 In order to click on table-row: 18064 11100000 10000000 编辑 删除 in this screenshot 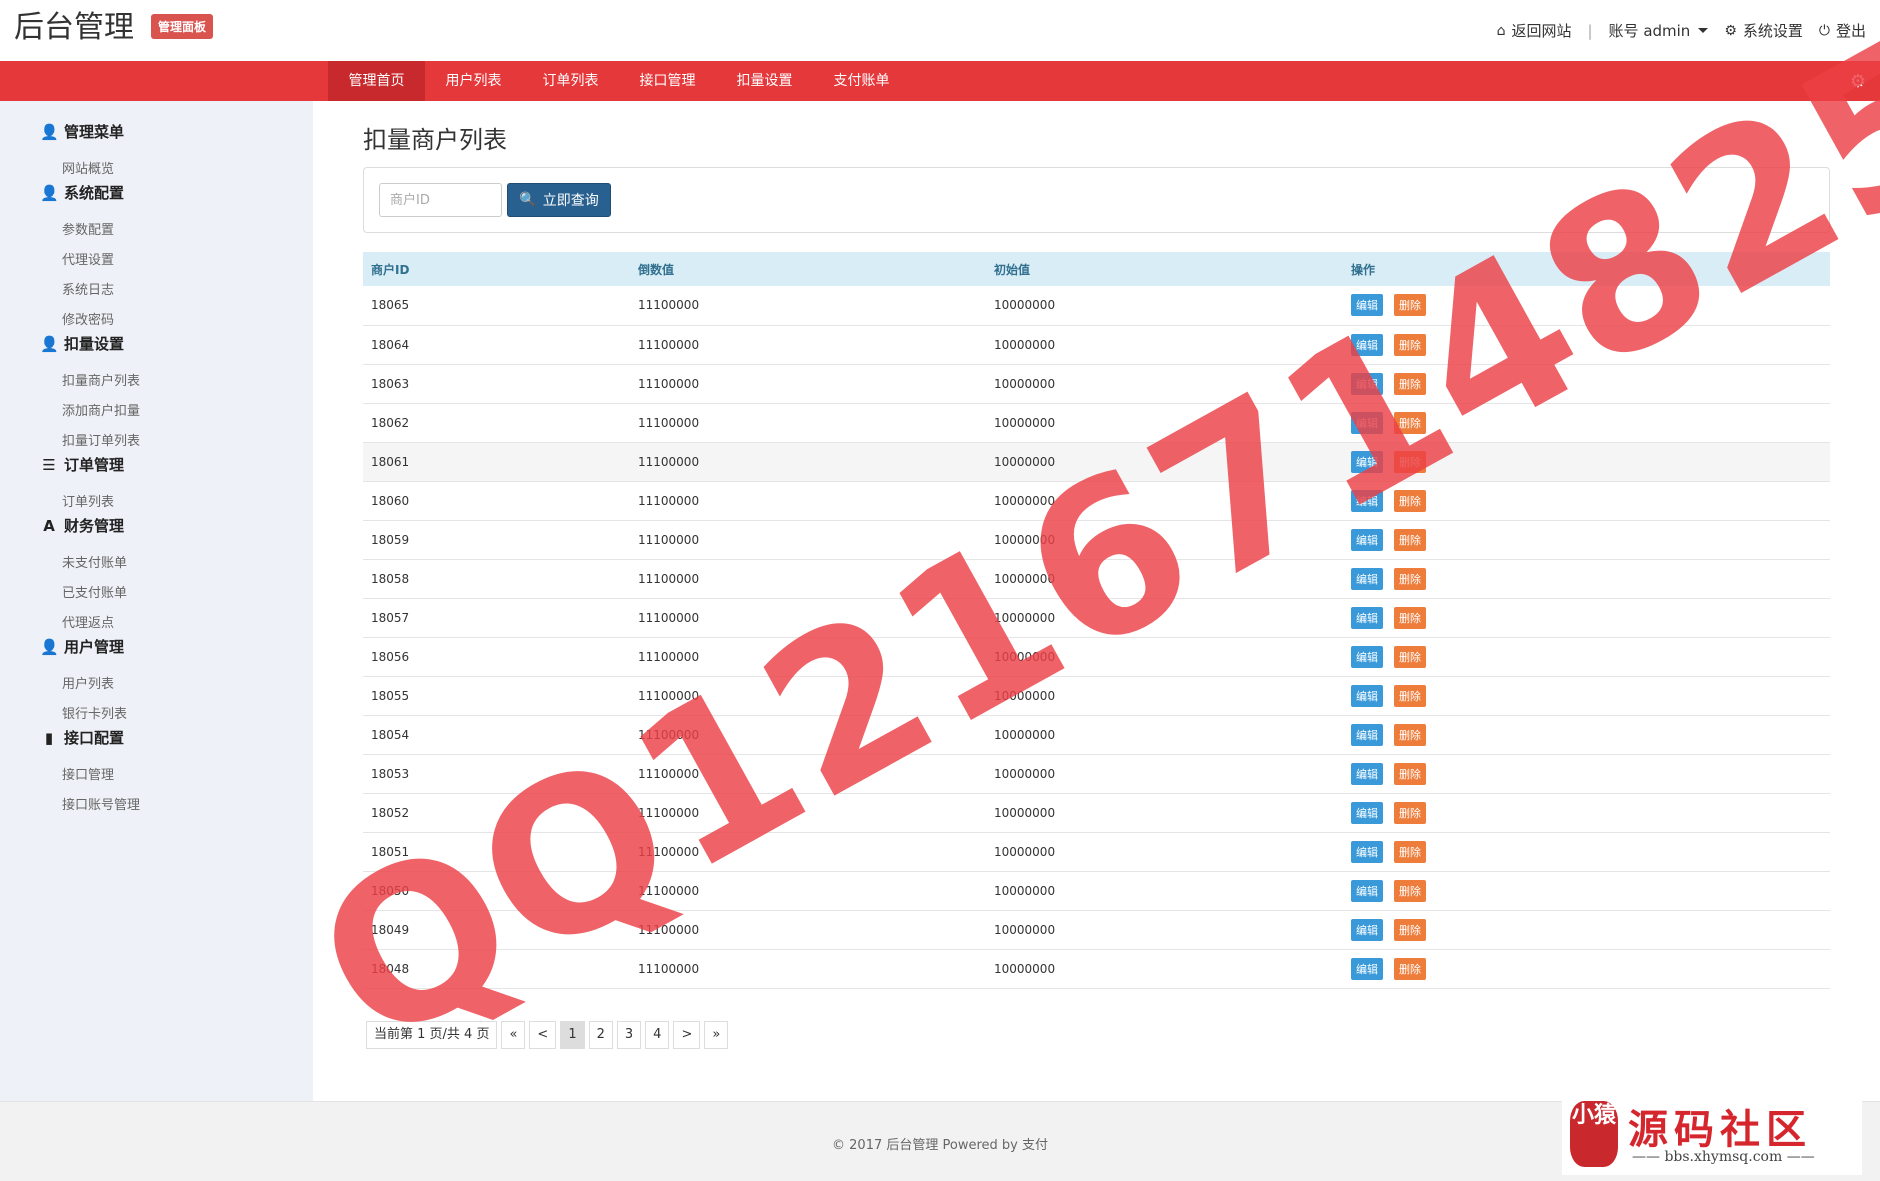, I will do `click(1096, 345)`.